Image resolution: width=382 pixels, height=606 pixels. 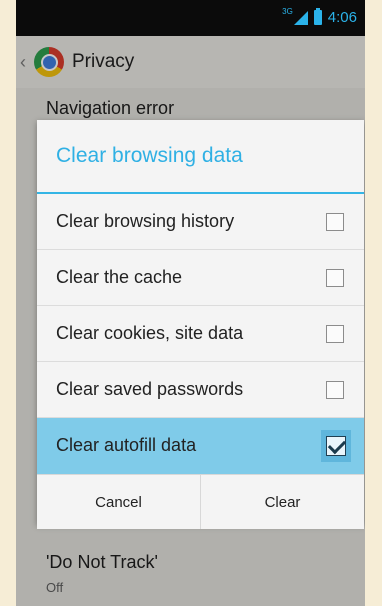 I want to click on signal-icon, so click(x=300, y=17).